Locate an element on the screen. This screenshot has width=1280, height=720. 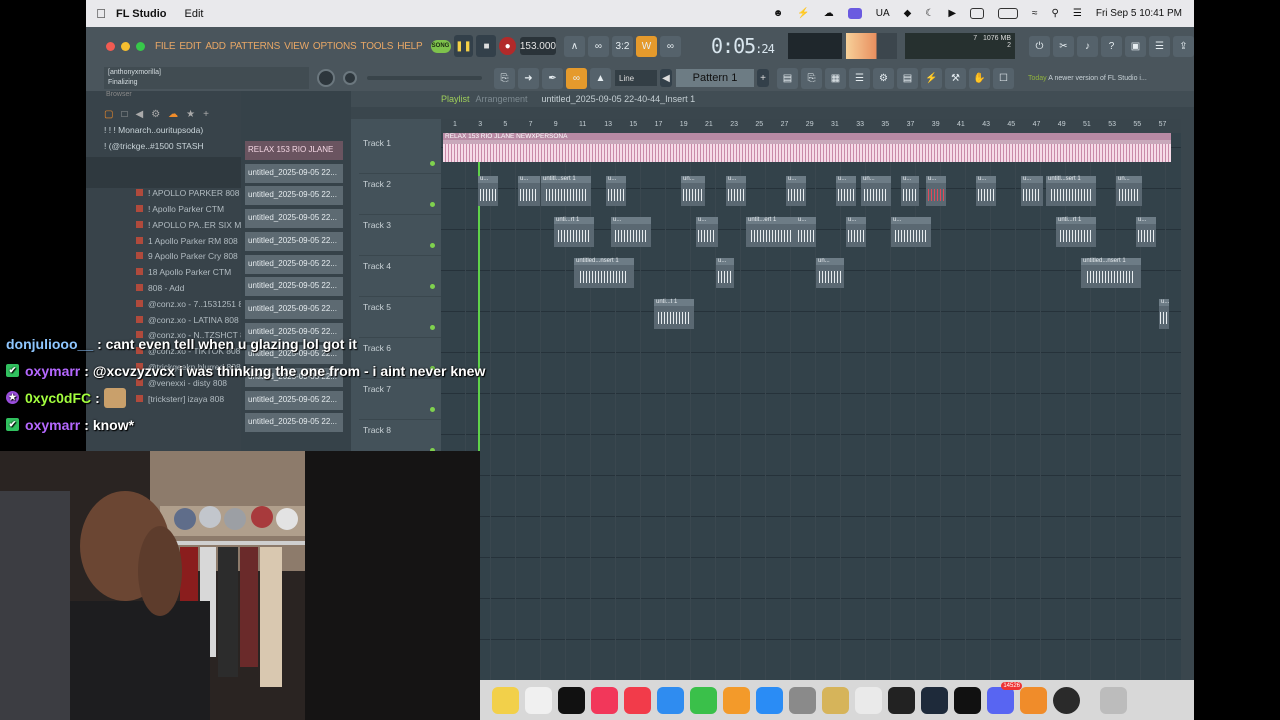
screen-mirror-icon is located at coordinates (854, 13).